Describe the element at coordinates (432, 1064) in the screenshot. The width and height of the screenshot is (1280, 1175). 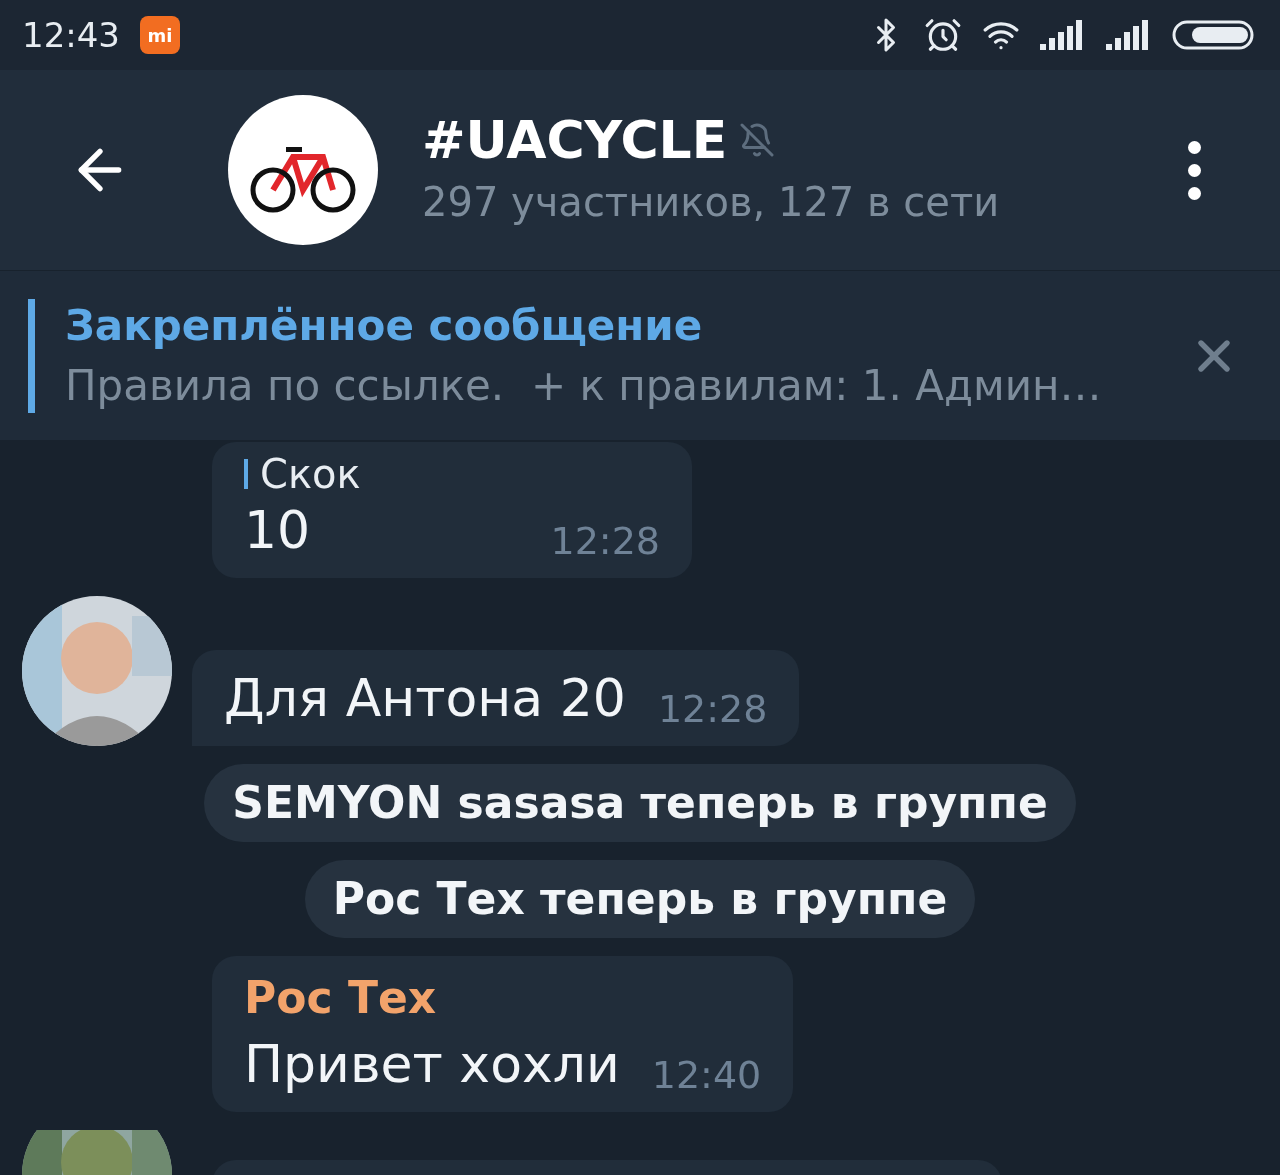
I see `message-text: Привет хохли` at that location.